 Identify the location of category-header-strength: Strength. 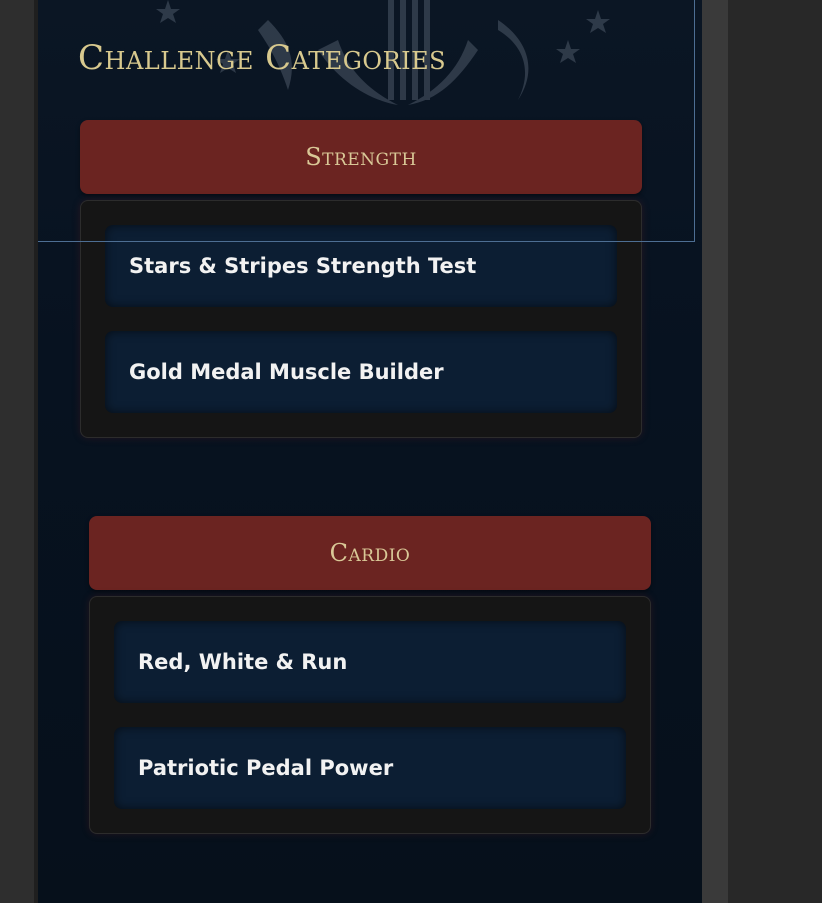
(361, 157).